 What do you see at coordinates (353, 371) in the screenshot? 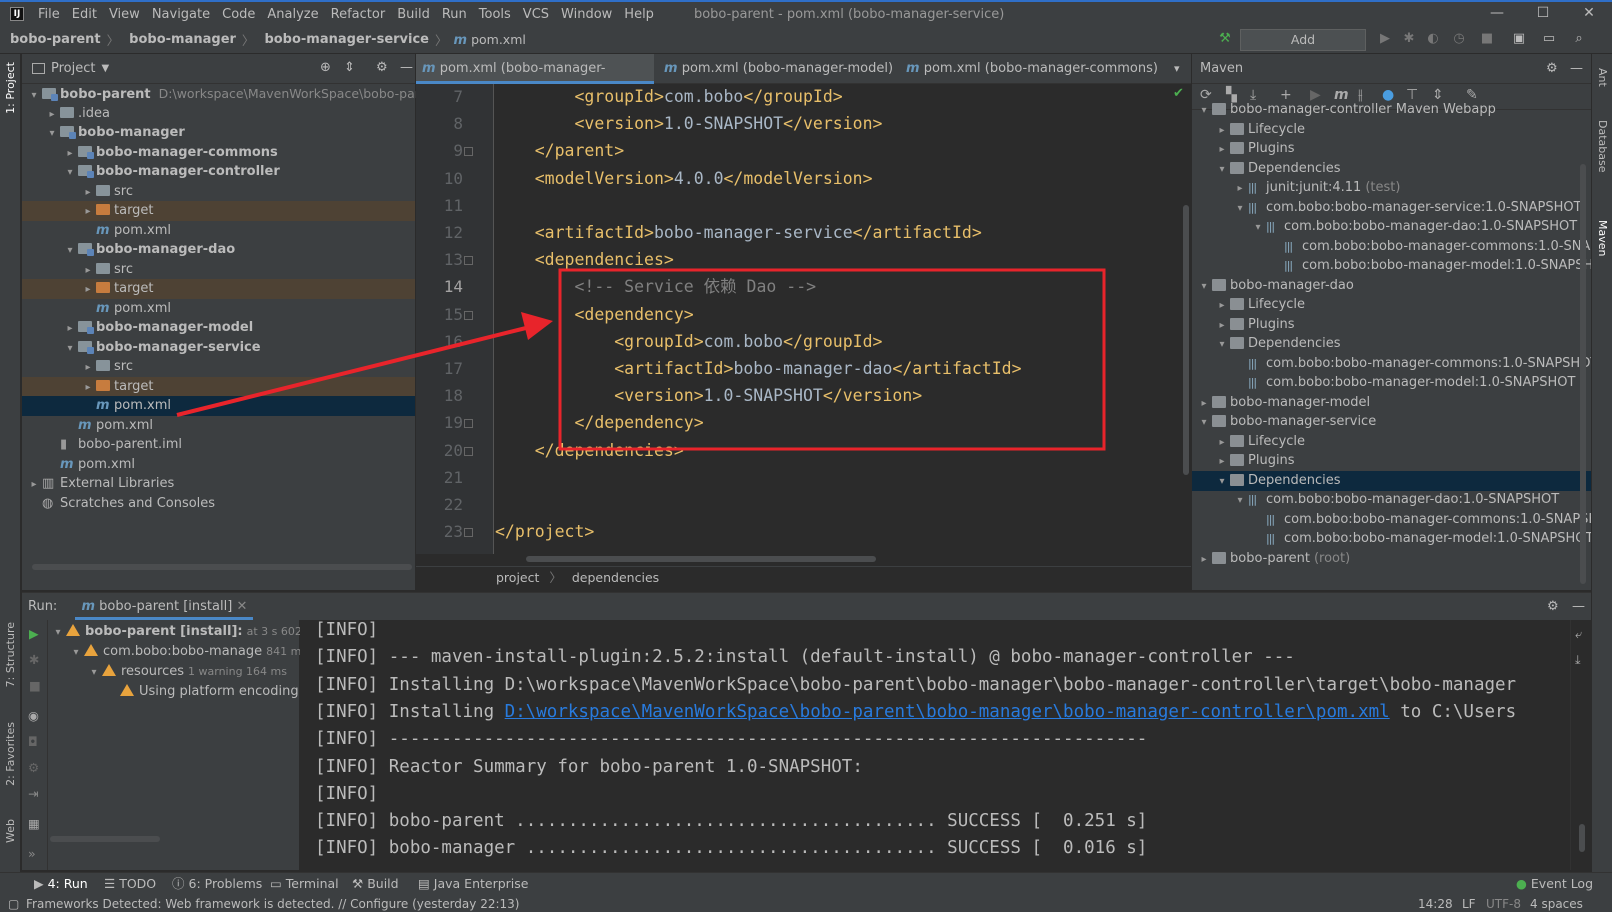
I see `annotation-arrow-line` at bounding box center [353, 371].